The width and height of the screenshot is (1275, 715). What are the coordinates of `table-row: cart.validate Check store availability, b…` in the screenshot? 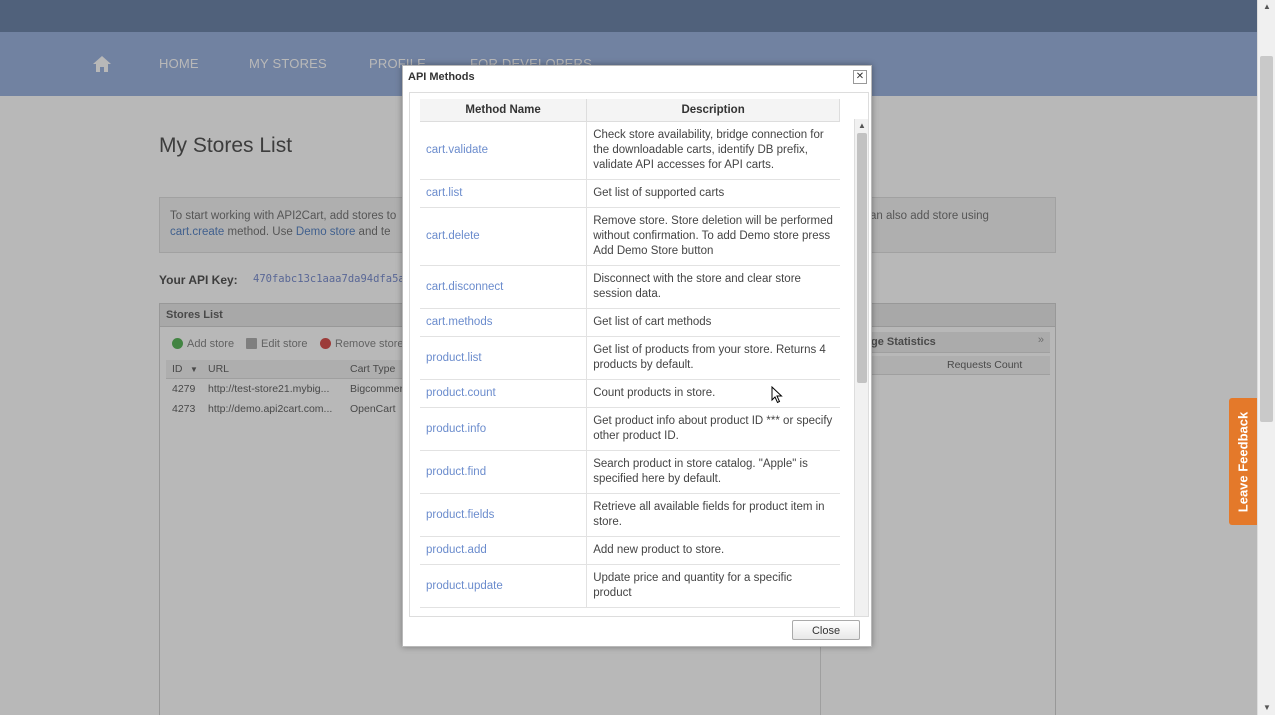 It's located at (630, 150).